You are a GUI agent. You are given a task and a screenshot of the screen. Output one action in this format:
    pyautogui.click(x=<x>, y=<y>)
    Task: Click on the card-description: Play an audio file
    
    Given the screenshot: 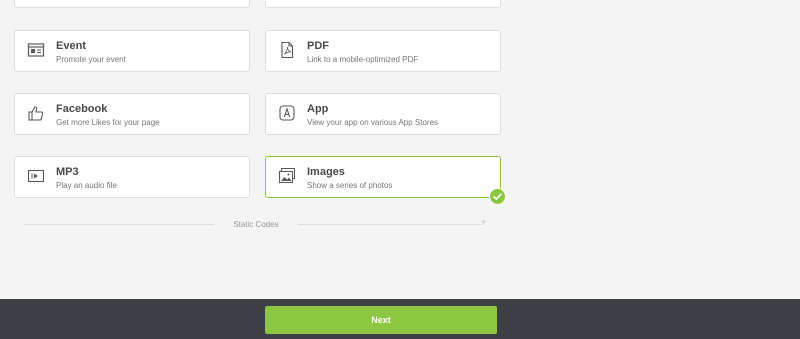 What is the action you would take?
    pyautogui.click(x=86, y=185)
    